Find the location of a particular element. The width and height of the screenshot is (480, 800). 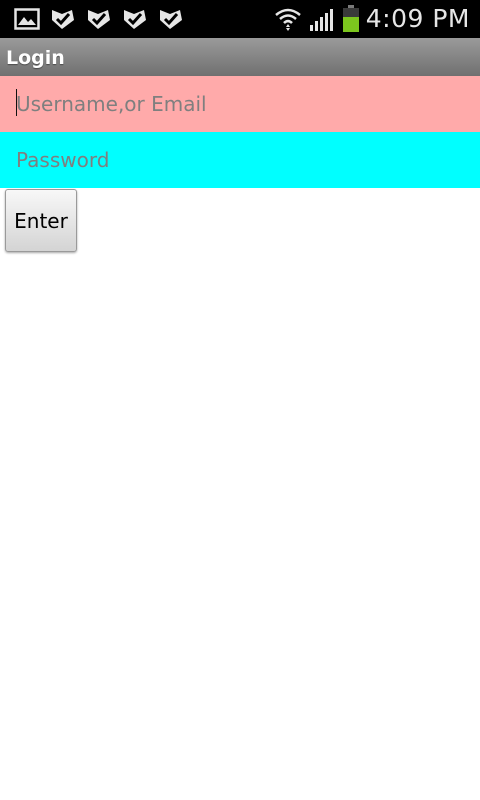

notification-icons is located at coordinates (92, 19).